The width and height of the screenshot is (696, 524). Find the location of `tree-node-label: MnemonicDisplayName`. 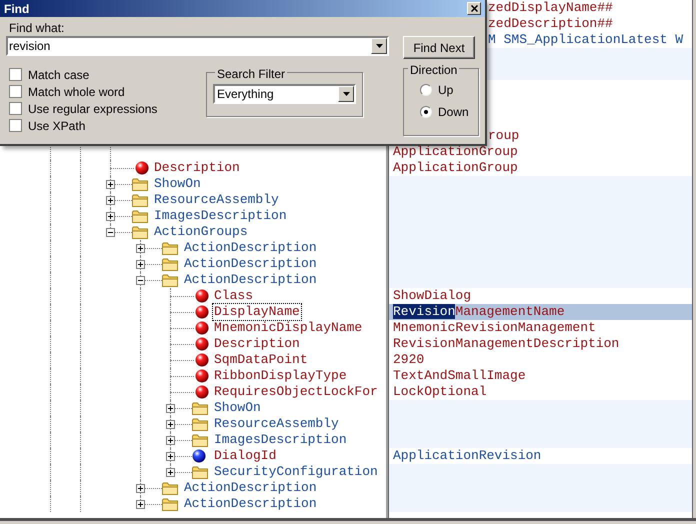

tree-node-label: MnemonicDisplayName is located at coordinates (288, 328).